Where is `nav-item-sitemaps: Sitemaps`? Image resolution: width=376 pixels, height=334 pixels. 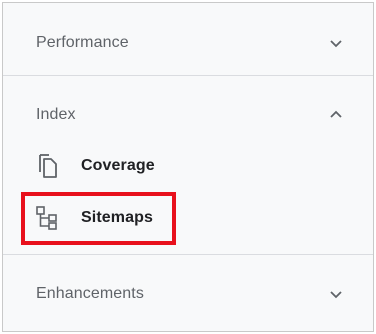 nav-item-sitemaps: Sitemaps is located at coordinates (93, 218).